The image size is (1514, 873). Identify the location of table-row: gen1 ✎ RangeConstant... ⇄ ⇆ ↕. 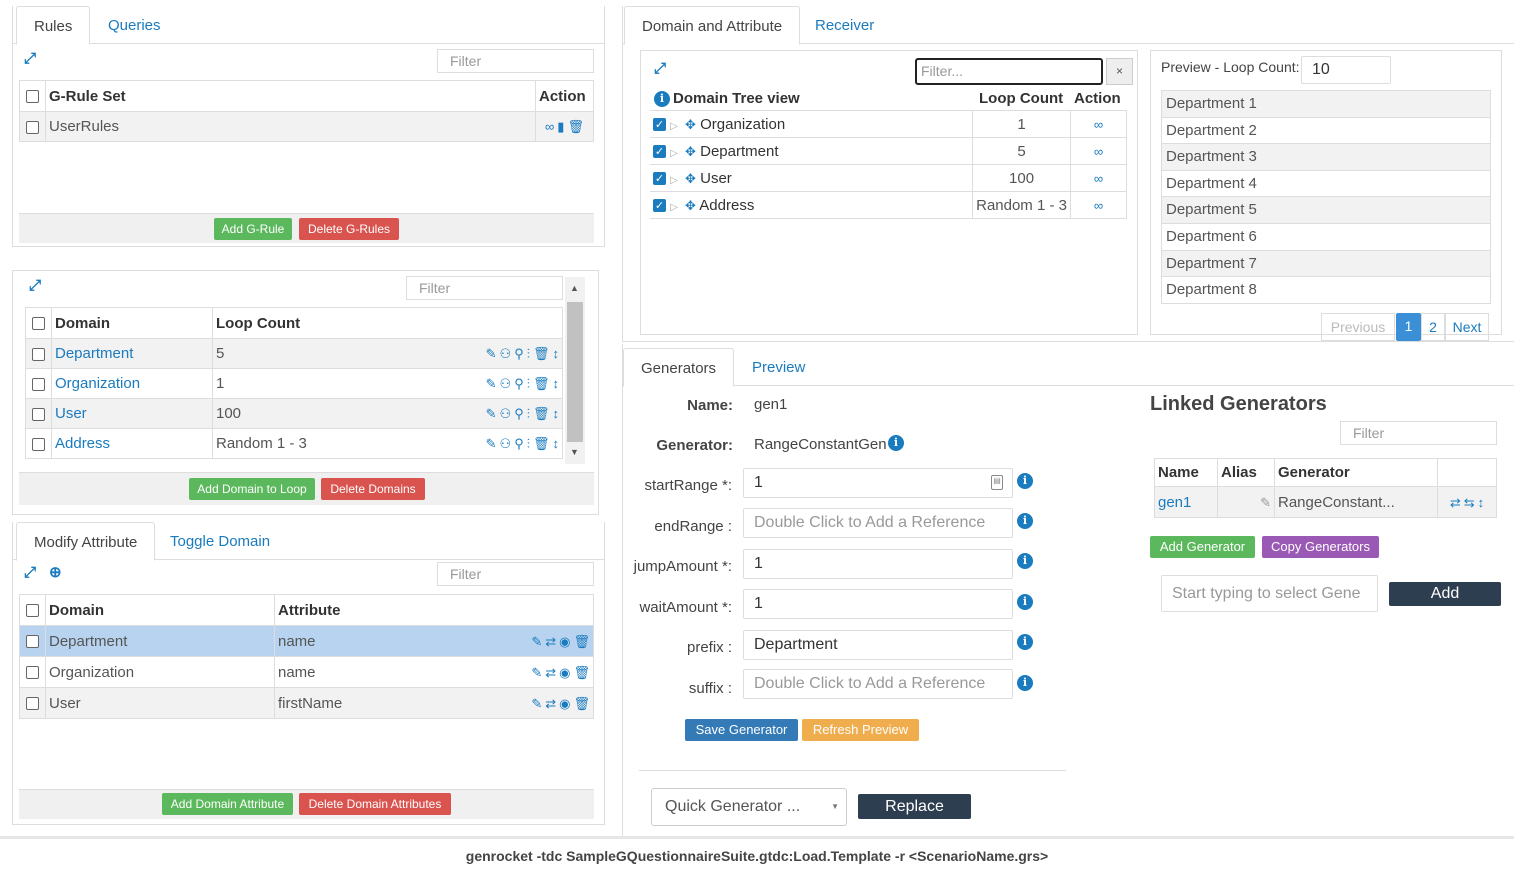
(1325, 502).